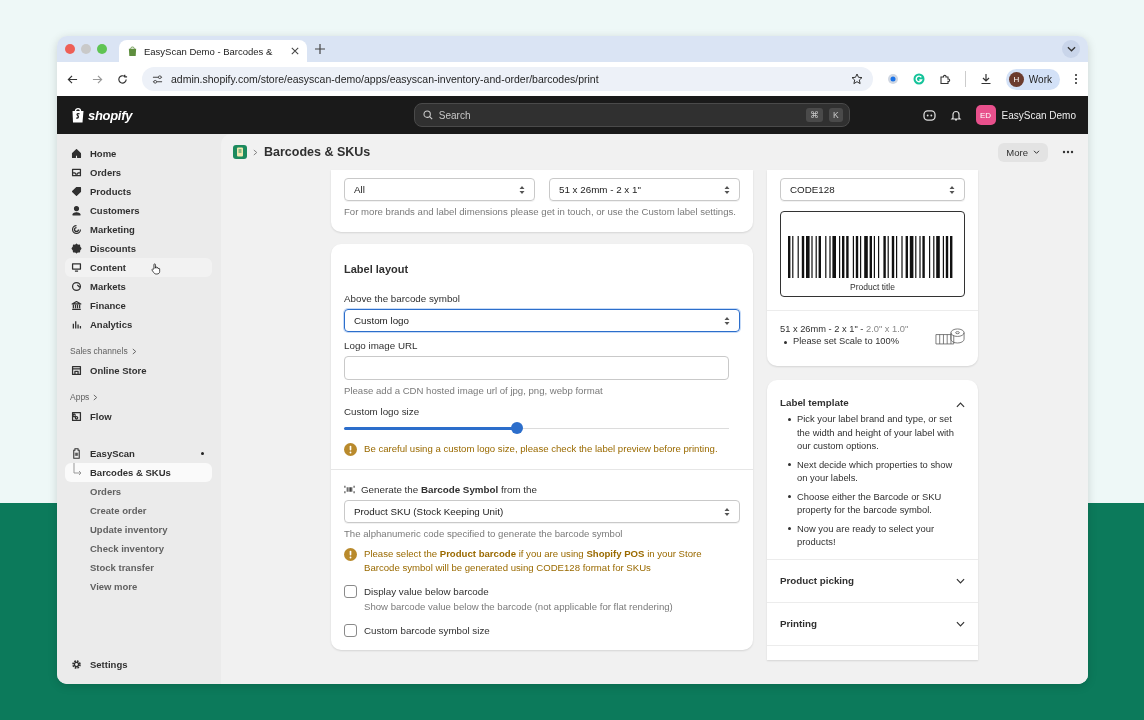 The width and height of the screenshot is (1144, 720). Describe the element at coordinates (206, 115) in the screenshot. I see `shopify-logo: shopify` at that location.